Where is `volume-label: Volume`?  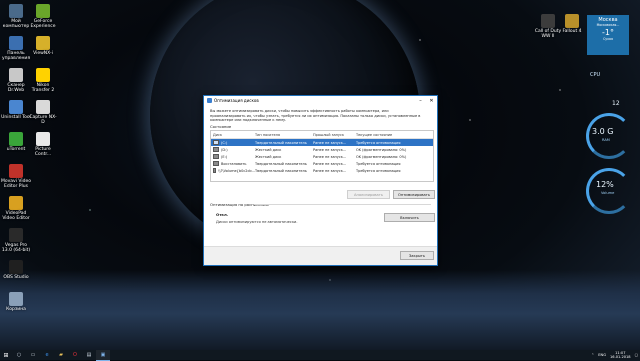
volume-label: Volume is located at coordinates (608, 193).